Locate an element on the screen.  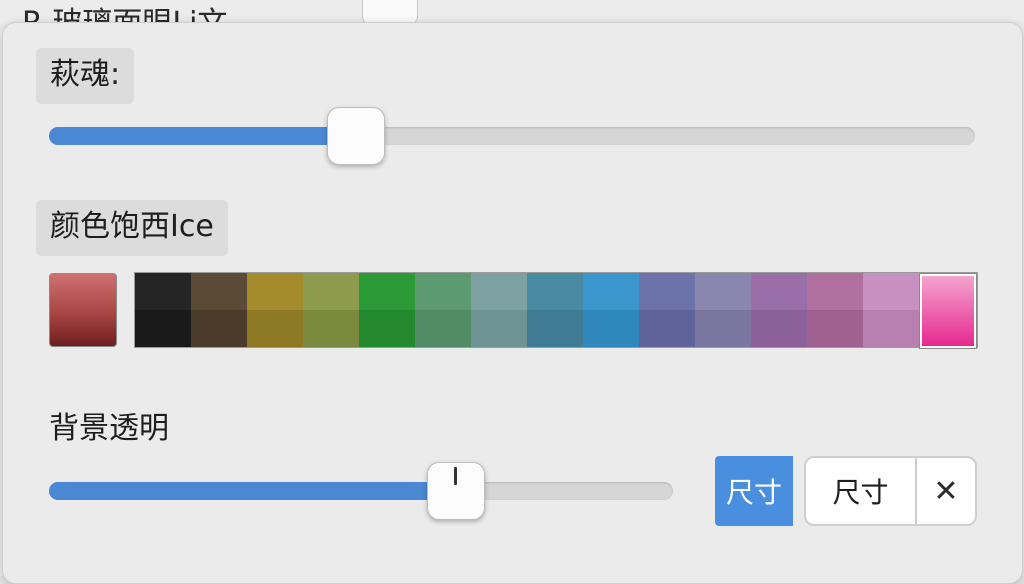
background-transparency-slider-fill is located at coordinates (252, 491).